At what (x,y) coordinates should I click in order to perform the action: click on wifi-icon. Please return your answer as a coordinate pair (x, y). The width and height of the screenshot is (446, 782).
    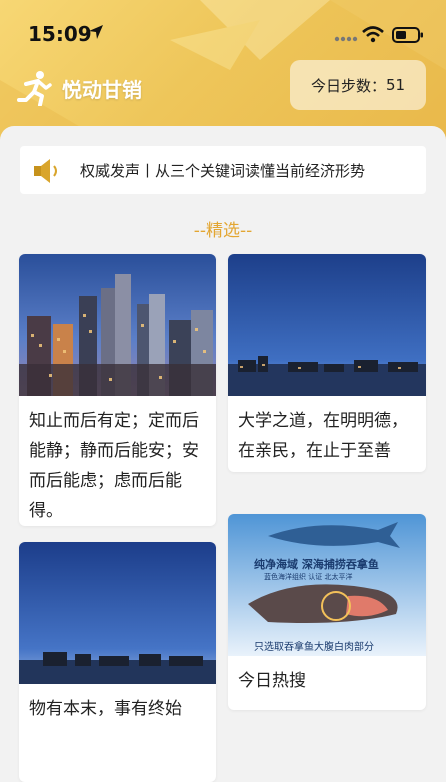
    Looking at the image, I should click on (373, 34).